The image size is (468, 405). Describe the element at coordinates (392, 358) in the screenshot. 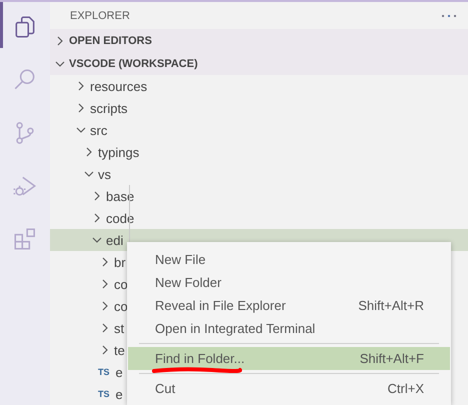

I see `shortcut-label: Shift+Alt+F` at that location.